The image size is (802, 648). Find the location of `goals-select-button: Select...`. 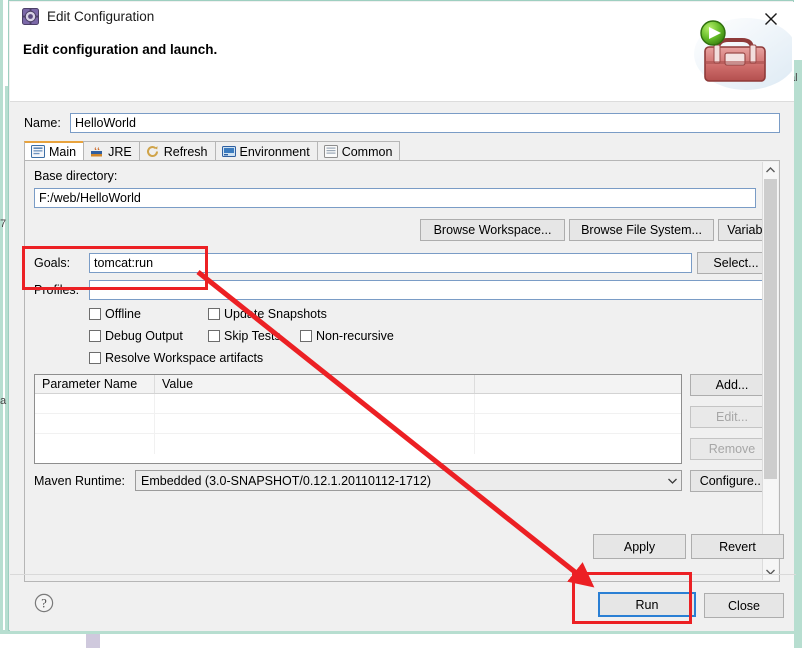

goals-select-button: Select... is located at coordinates (729, 263).